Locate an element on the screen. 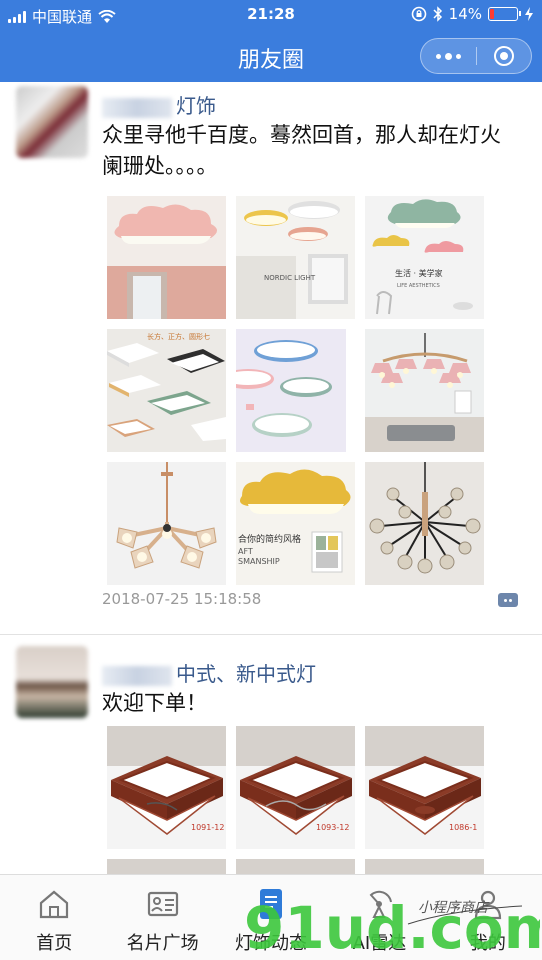 The width and height of the screenshot is (542, 960). more-button is located at coordinates (448, 56).